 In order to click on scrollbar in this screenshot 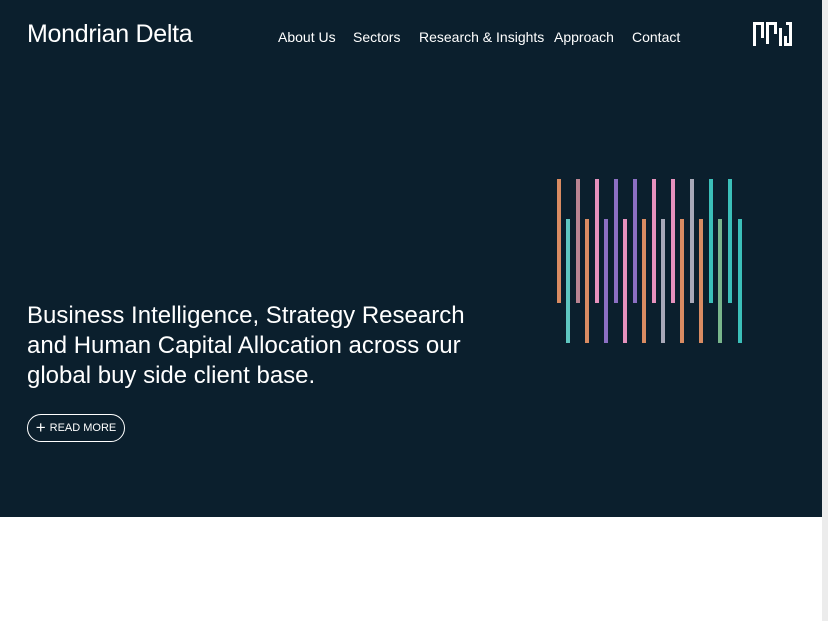, I will do `click(825, 310)`.